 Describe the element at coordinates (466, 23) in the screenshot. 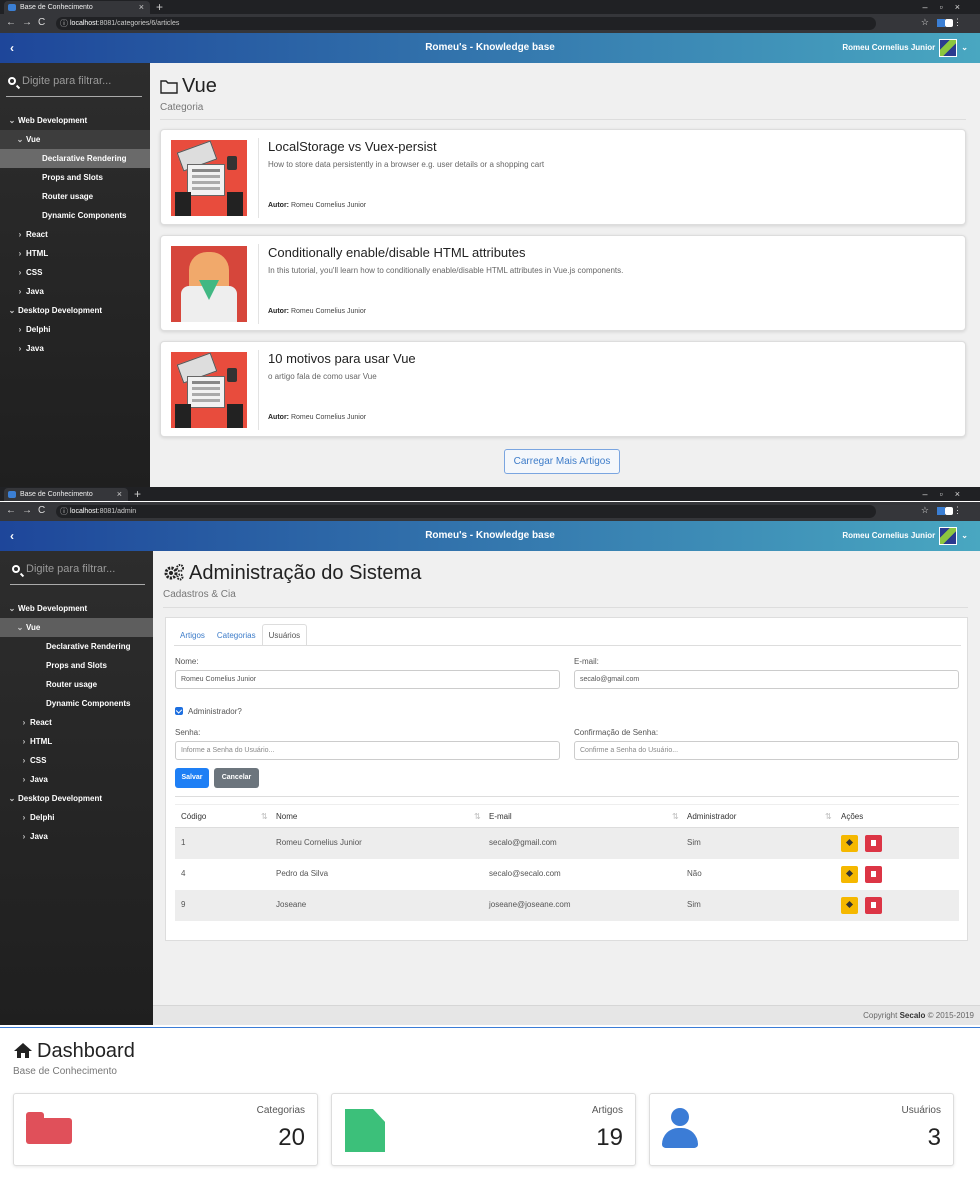

I see `address-bar: ⓘ localhost:8081/categories/6/articles` at that location.